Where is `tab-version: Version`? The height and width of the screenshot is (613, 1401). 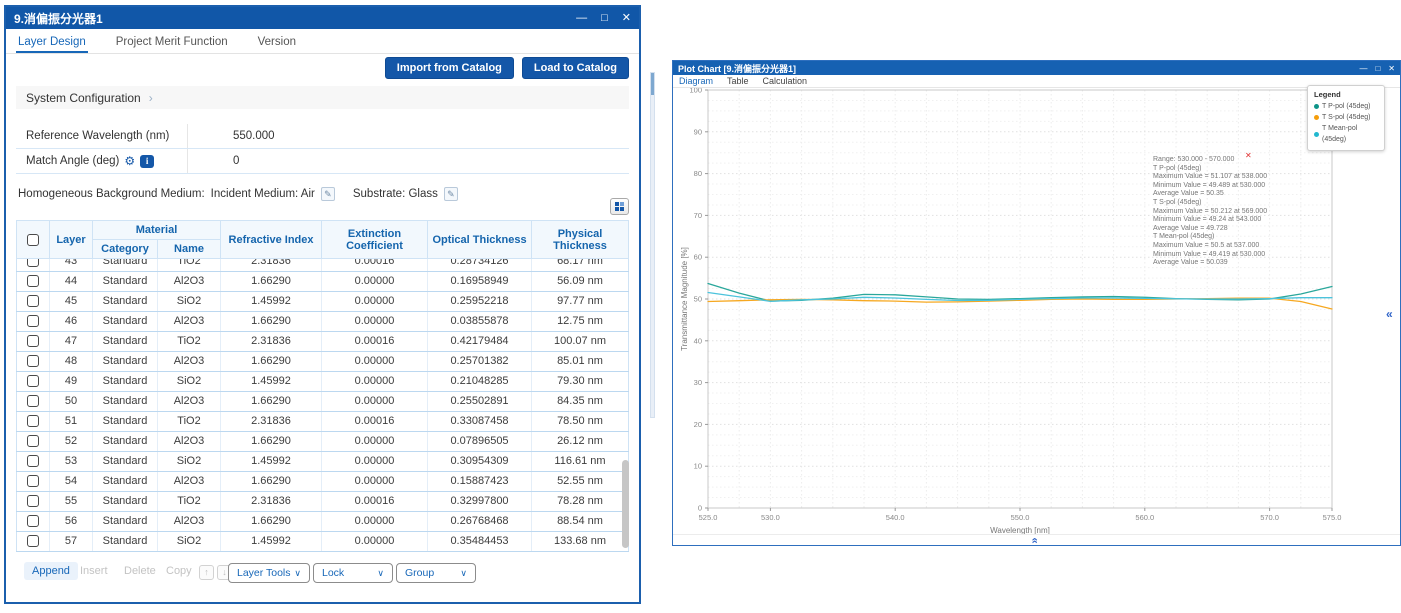
tab-version: Version is located at coordinates (277, 42).